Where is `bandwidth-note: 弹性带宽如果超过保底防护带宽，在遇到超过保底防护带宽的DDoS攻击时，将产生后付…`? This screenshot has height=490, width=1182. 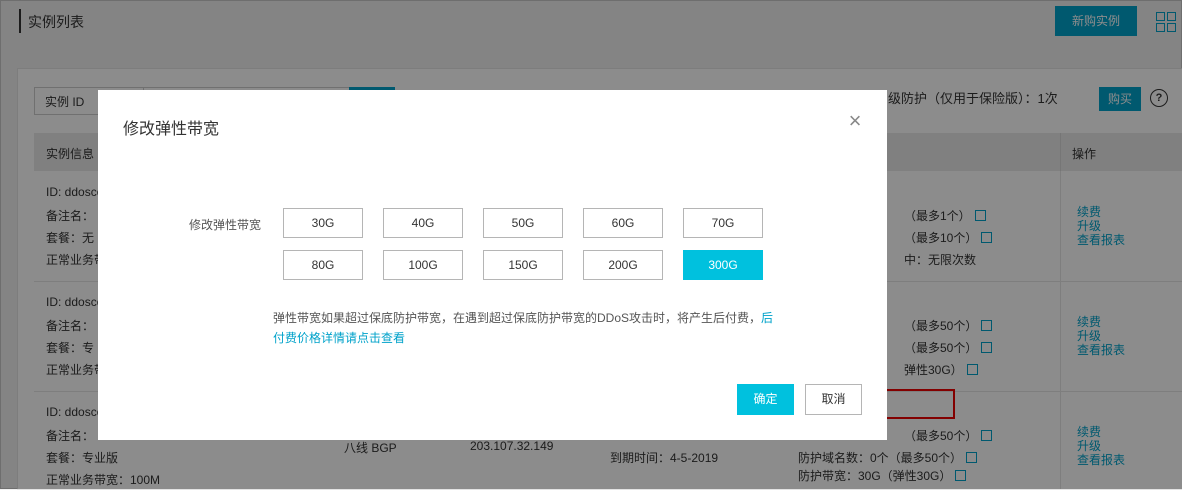
bandwidth-note: 弹性带宽如果超过保底防护带宽，在遇到超过保底防护带宽的DDoS攻击时，将产生后付… is located at coordinates (538, 328).